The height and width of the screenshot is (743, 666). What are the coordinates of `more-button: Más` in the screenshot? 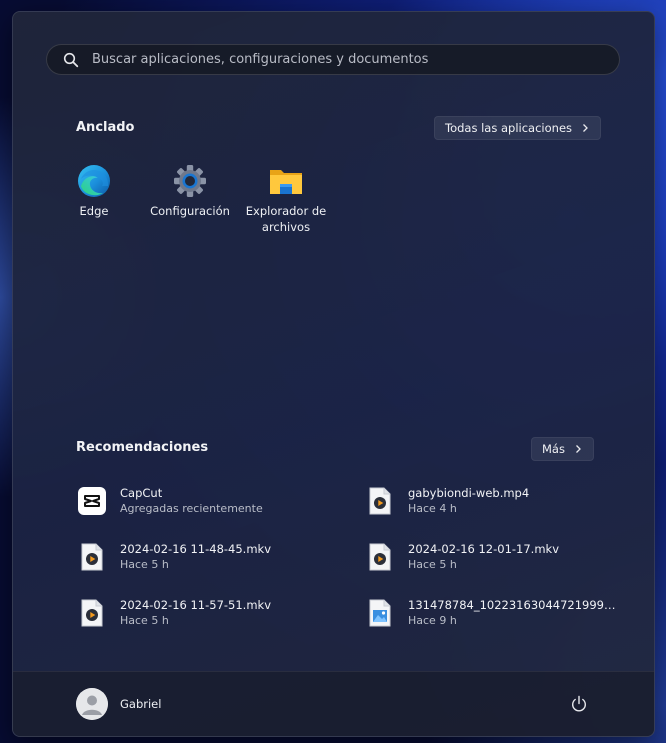 It's located at (562, 449).